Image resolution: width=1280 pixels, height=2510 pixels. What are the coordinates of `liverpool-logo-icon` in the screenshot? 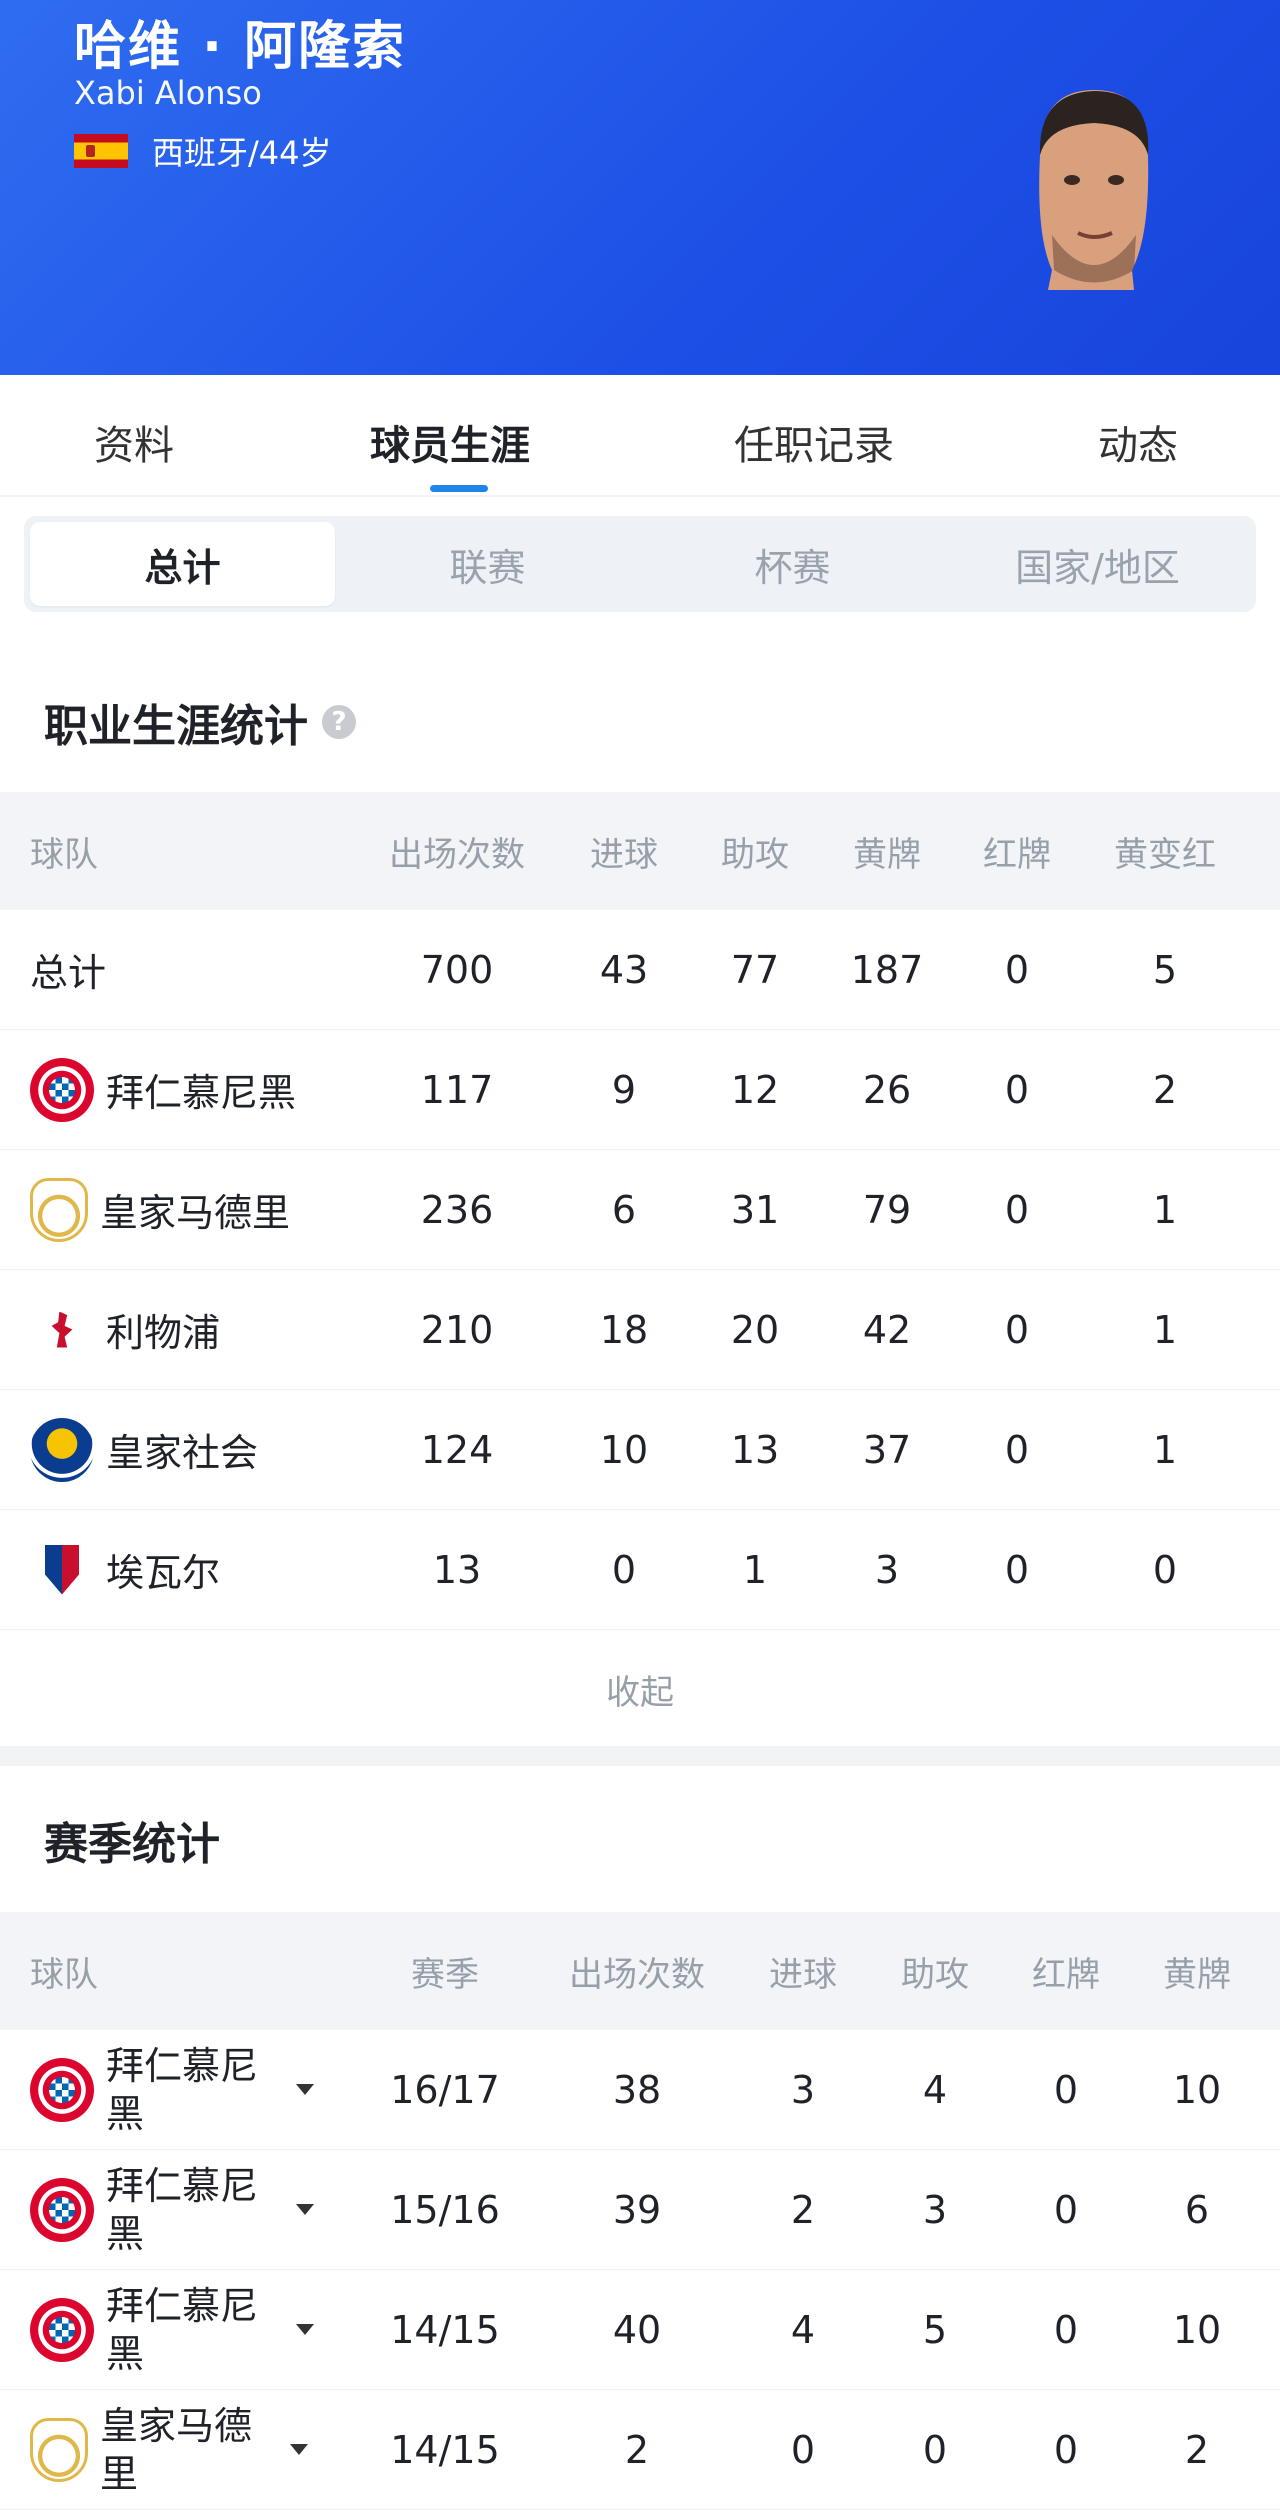 It's located at (62, 1330).